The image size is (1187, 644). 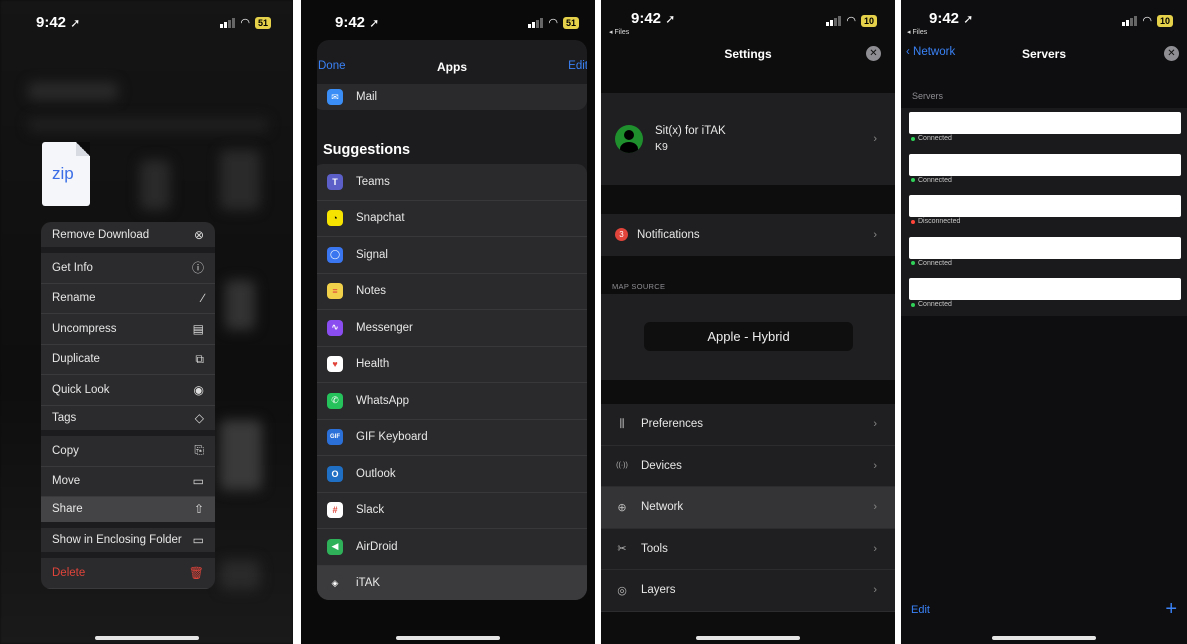 I want to click on settings-row-devices: ((·)) Devices ›, so click(x=748, y=466).